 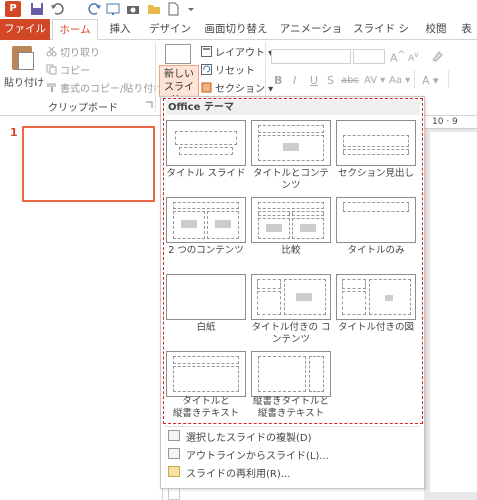 What do you see at coordinates (376, 297) in the screenshot?
I see `layout-tile-picture-with-caption` at bounding box center [376, 297].